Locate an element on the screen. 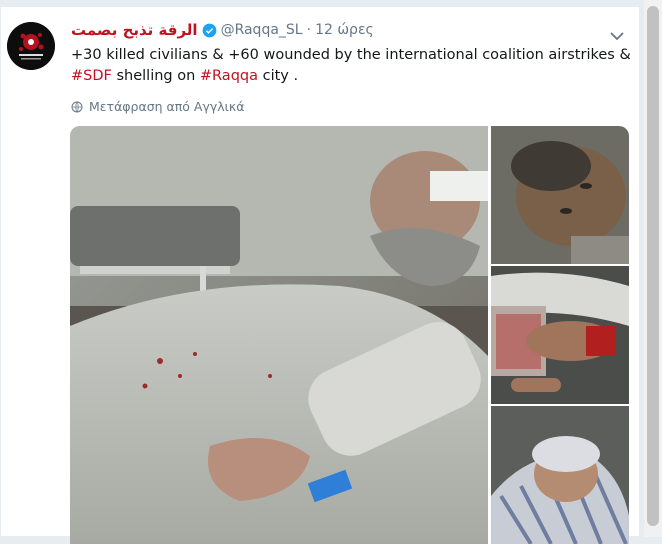 The height and width of the screenshot is (544, 662). tweet-text-part3: city . is located at coordinates (278, 76).